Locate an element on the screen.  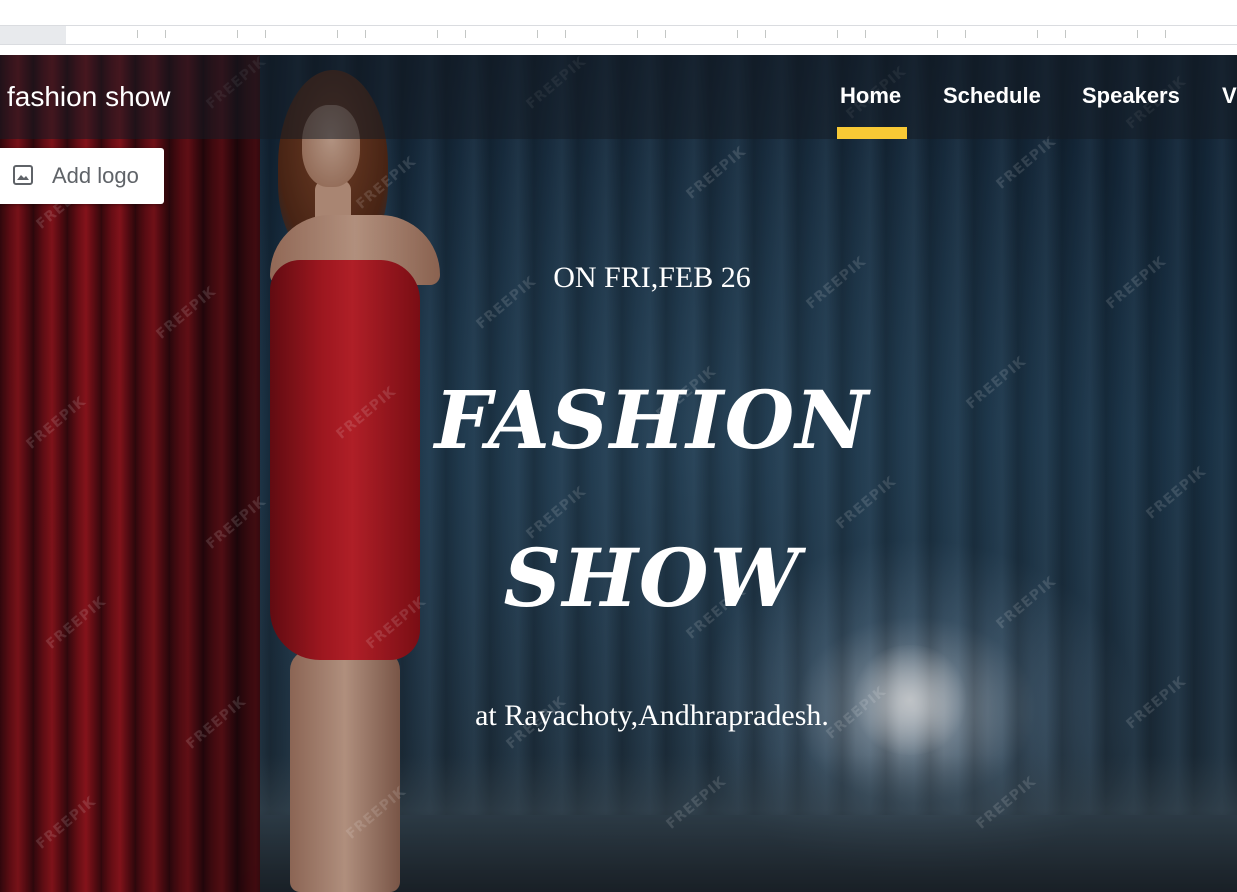
event-location: at Rayachoty,Andhrapradesh. is located at coordinates (652, 715).